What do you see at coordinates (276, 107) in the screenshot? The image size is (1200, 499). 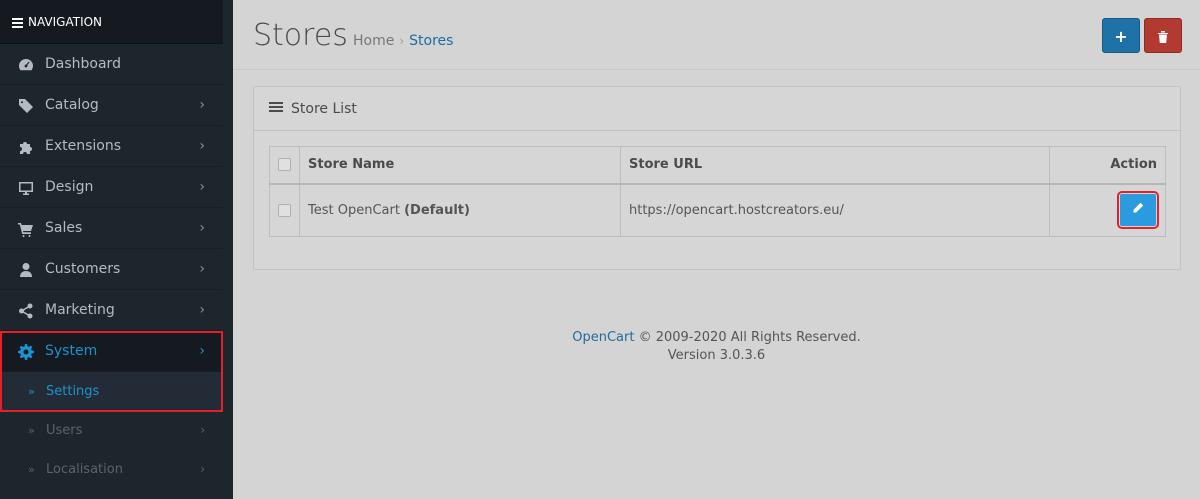 I see `list-icon` at bounding box center [276, 107].